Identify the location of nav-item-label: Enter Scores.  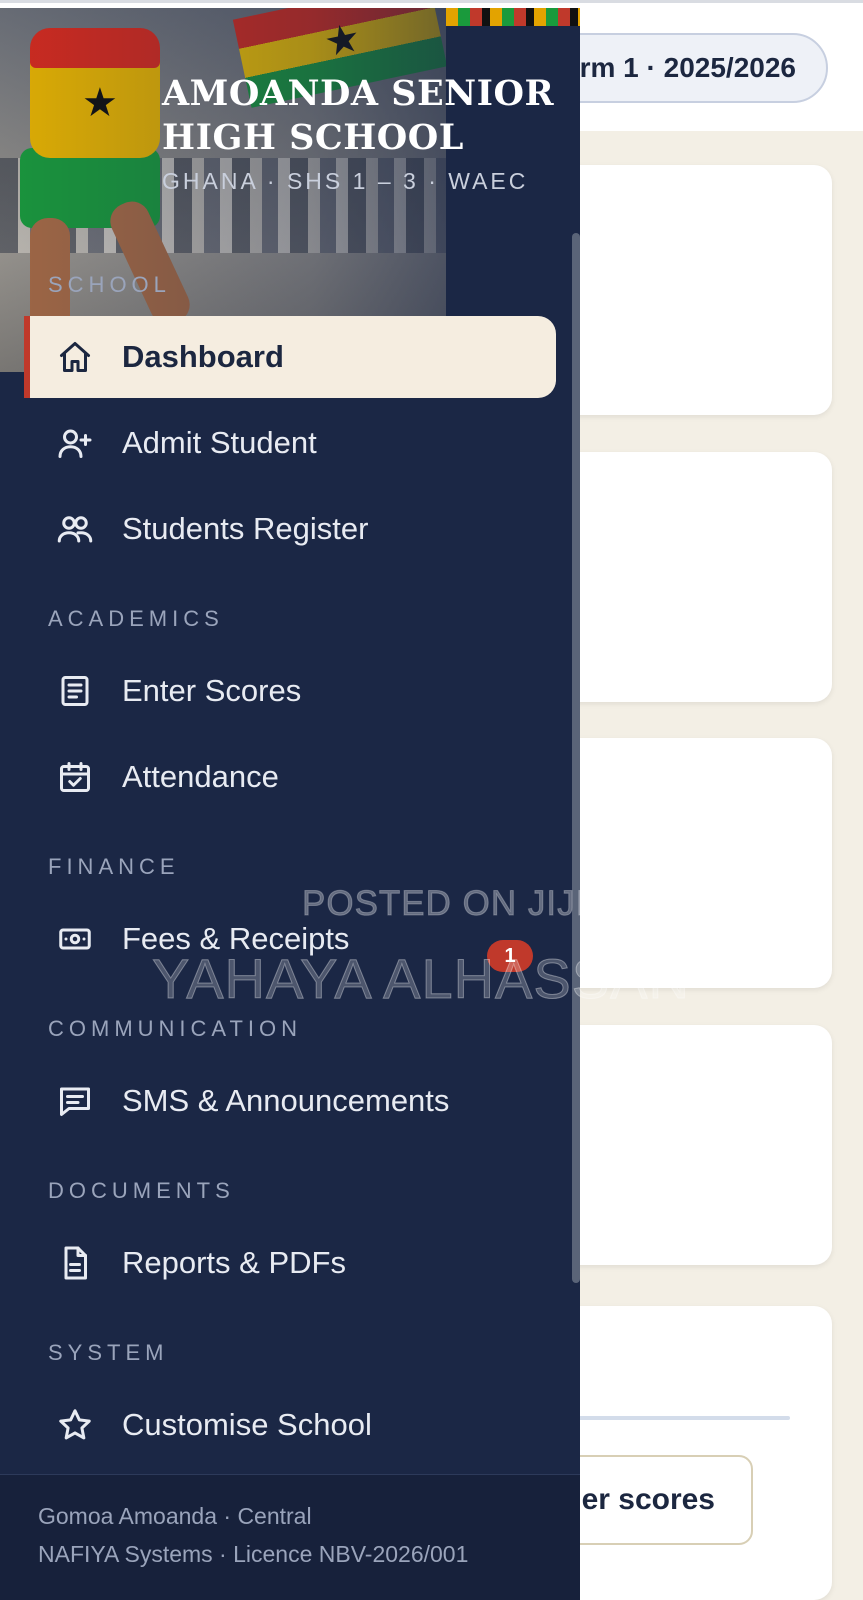
(212, 690).